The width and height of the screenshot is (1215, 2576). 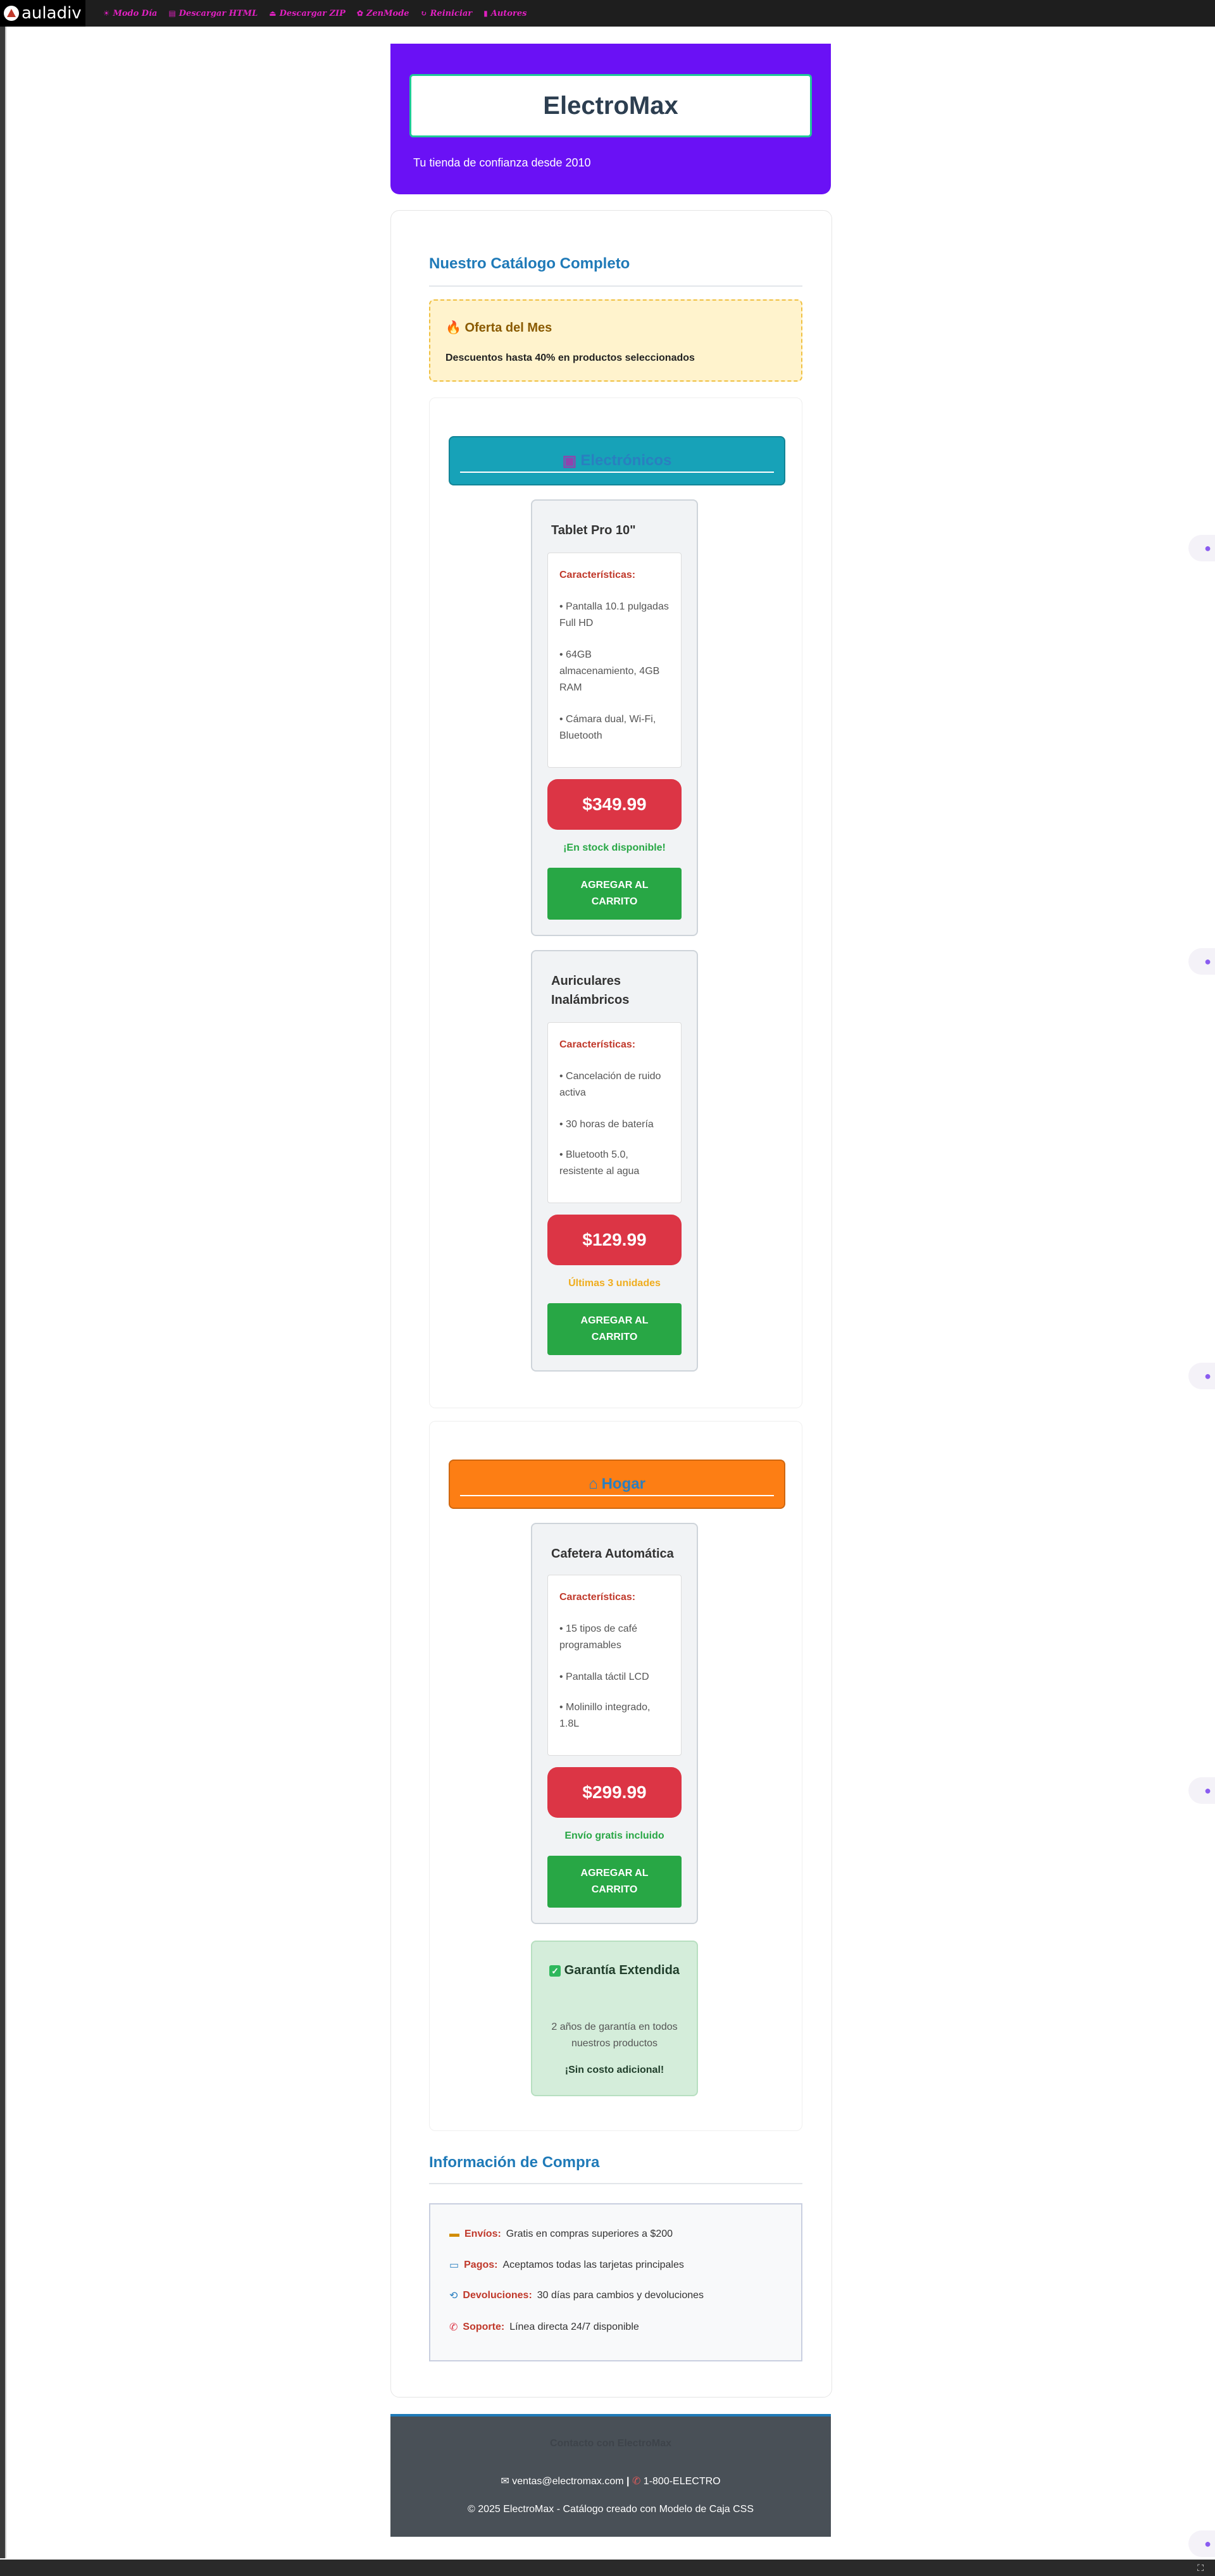 What do you see at coordinates (607, 727) in the screenshot?
I see `feature-item: • Cámara dual, Wi-Fi, Bluetooth` at bounding box center [607, 727].